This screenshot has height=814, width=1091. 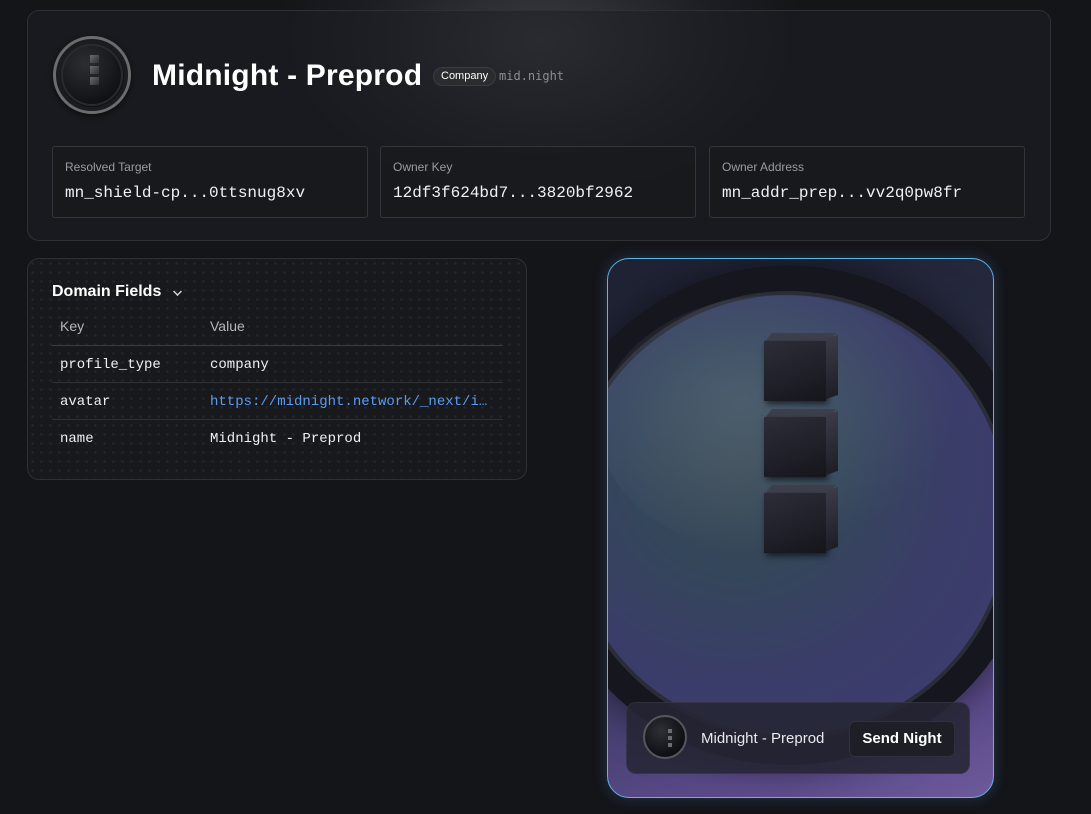 I want to click on fields-table-header: Key Value, so click(x=277, y=327).